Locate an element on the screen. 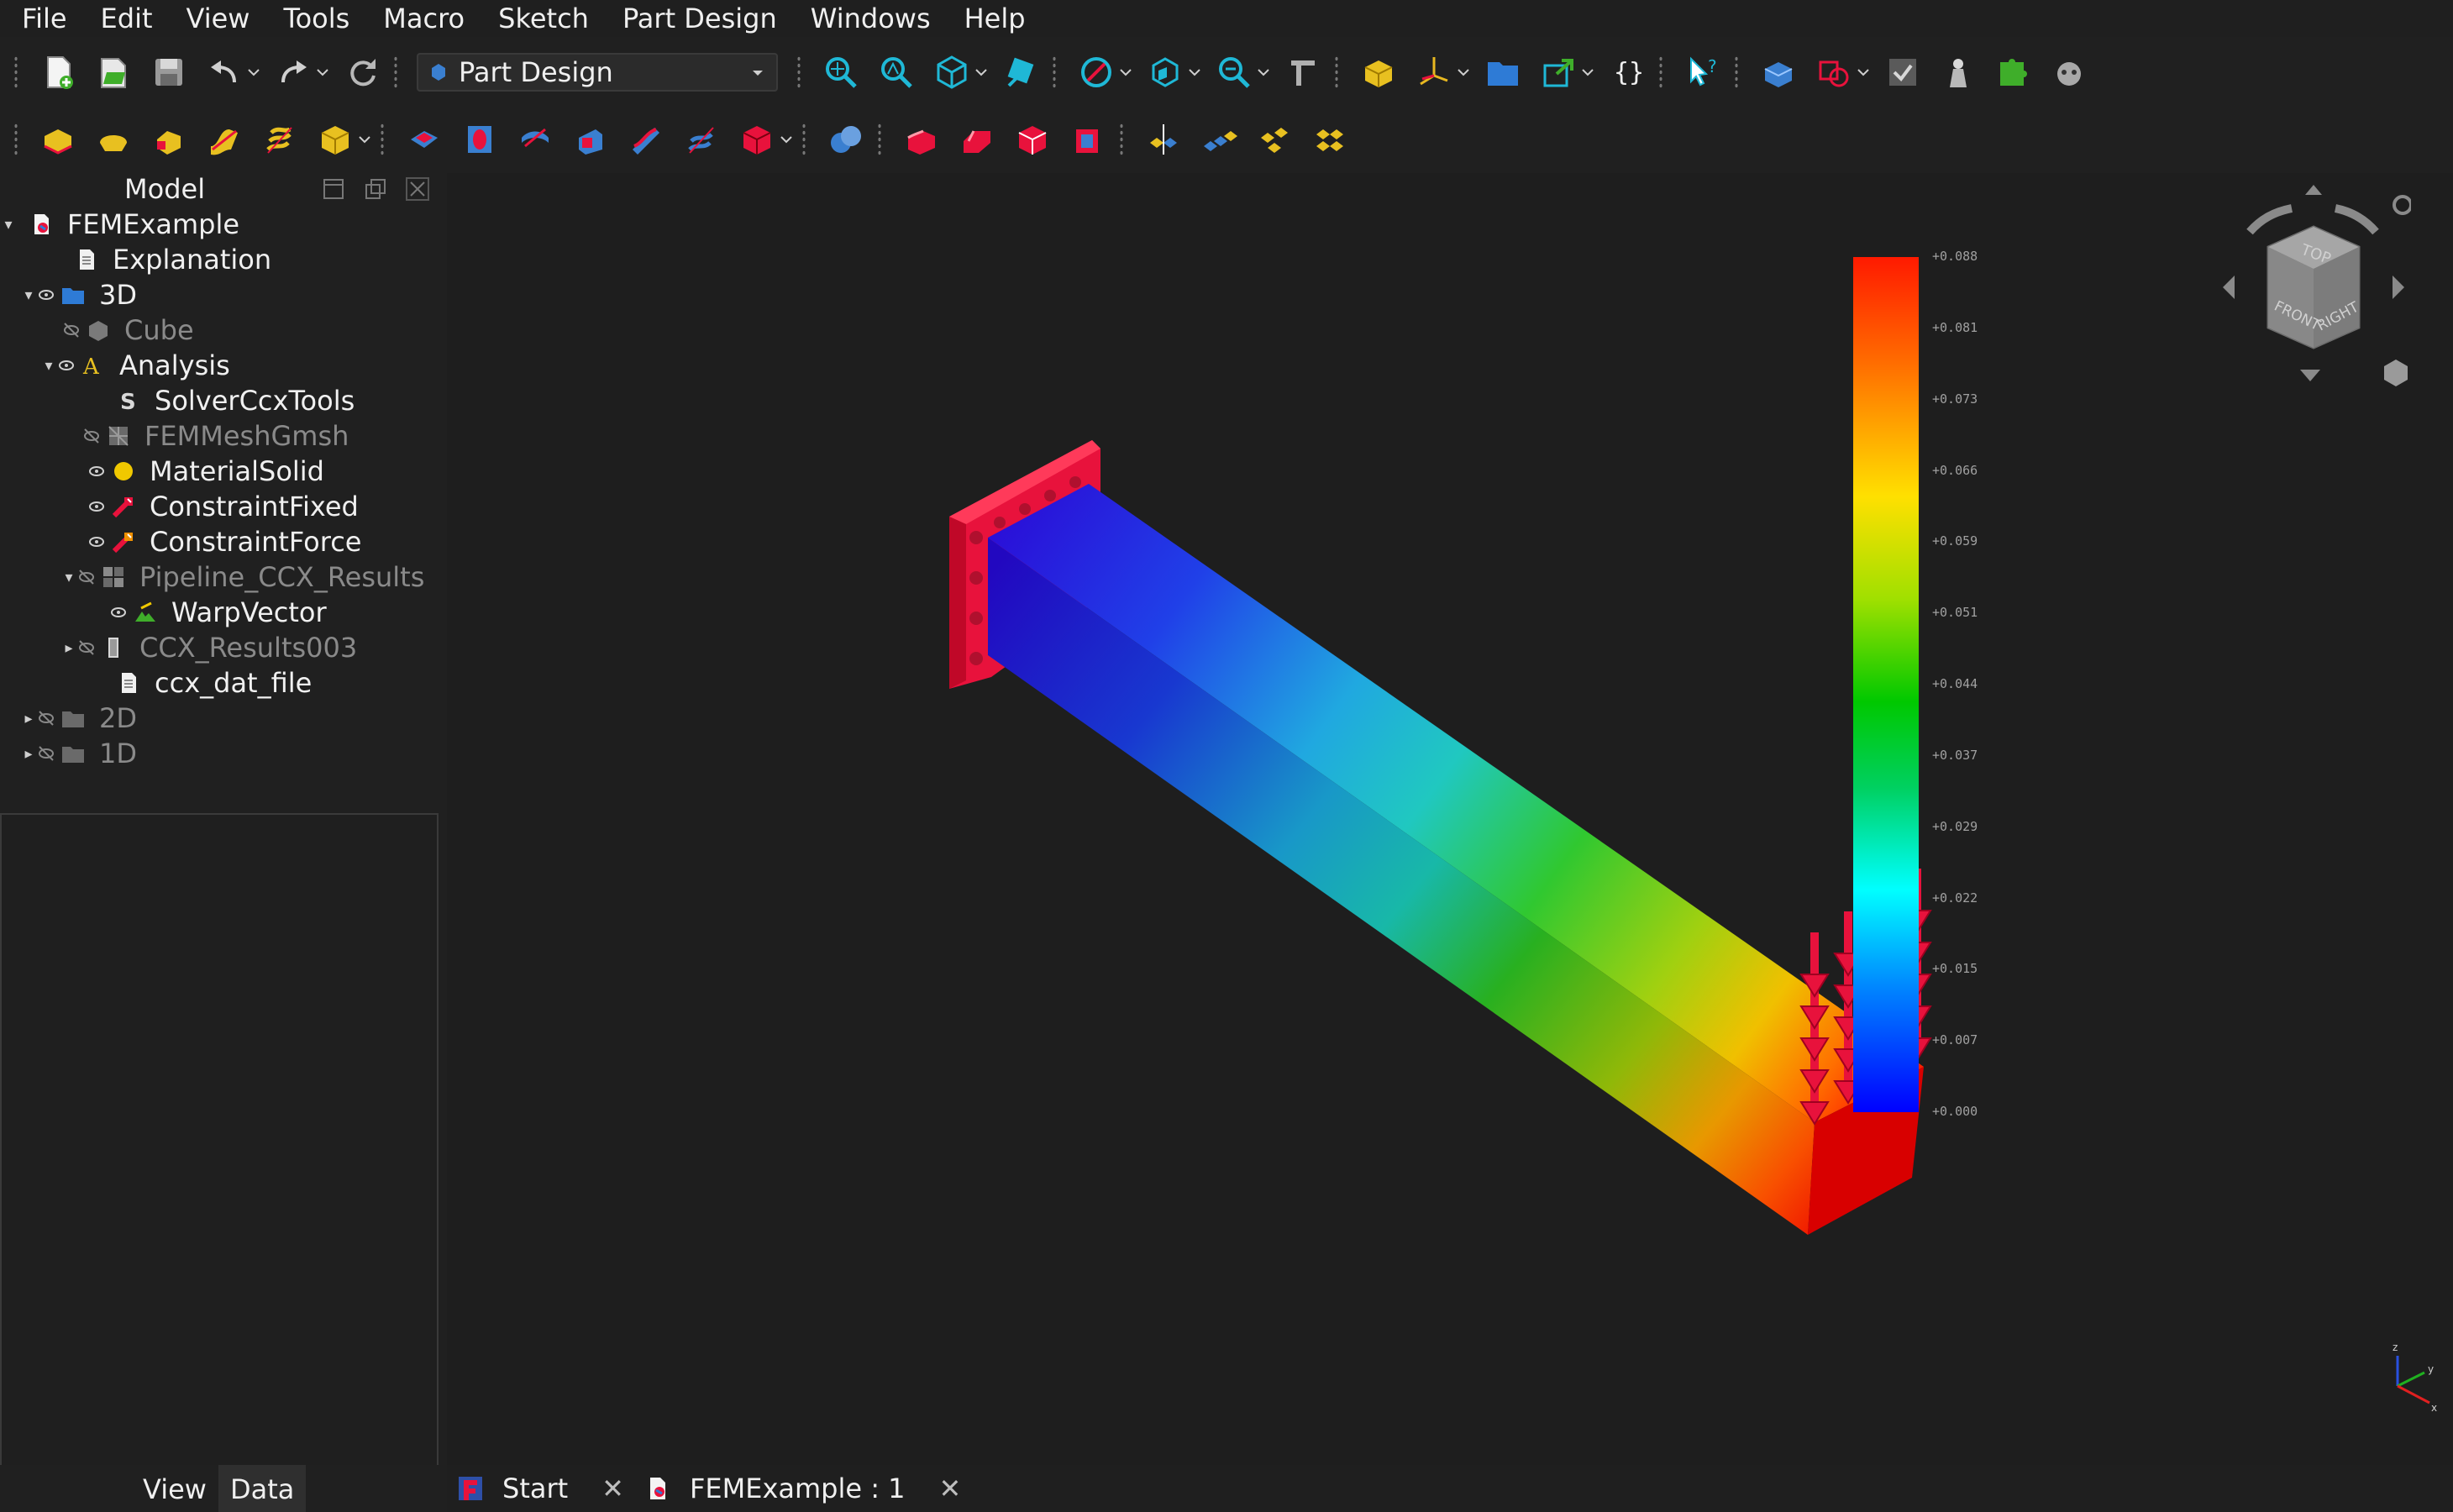 This screenshot has height=1512, width=2453. orbit-up-icon is located at coordinates (2313, 190).